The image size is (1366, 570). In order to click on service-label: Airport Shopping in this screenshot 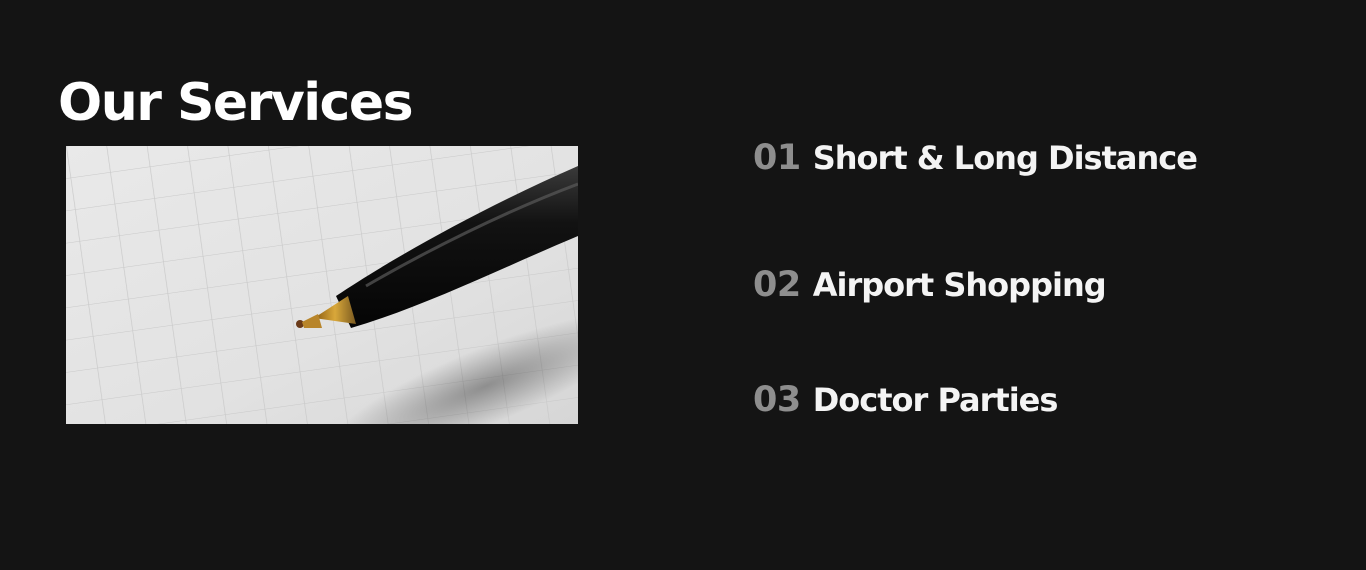, I will do `click(959, 285)`.